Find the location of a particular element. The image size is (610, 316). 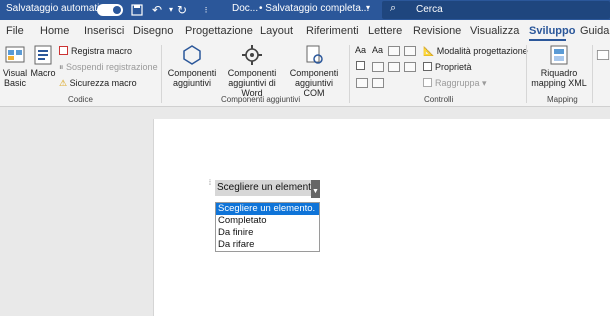

sospendi-registrazione-button: ⏸ Sospendi registrazione is located at coordinates (108, 67).